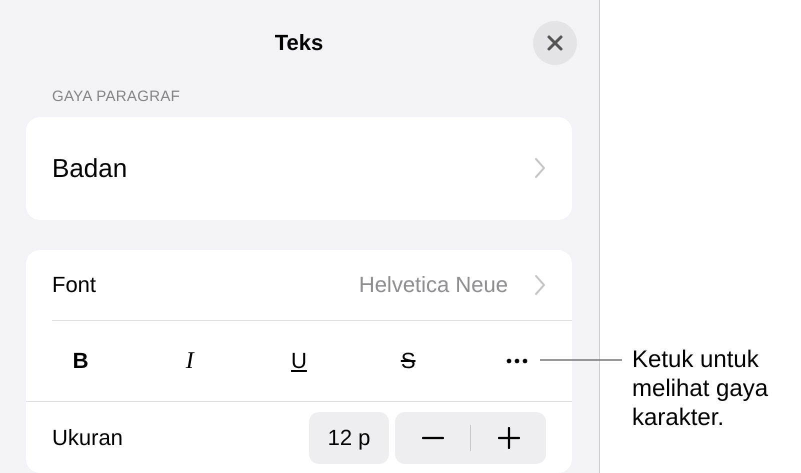 The width and height of the screenshot is (801, 473). What do you see at coordinates (408, 361) in the screenshot?
I see `strikethrough-button: S` at bounding box center [408, 361].